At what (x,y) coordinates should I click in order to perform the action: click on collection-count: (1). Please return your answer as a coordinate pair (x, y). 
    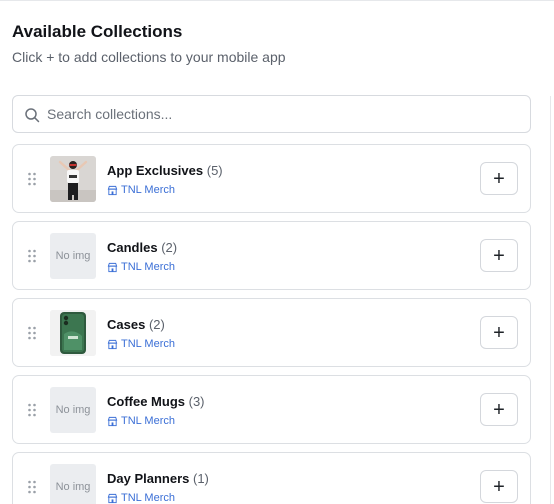
    Looking at the image, I should click on (201, 478).